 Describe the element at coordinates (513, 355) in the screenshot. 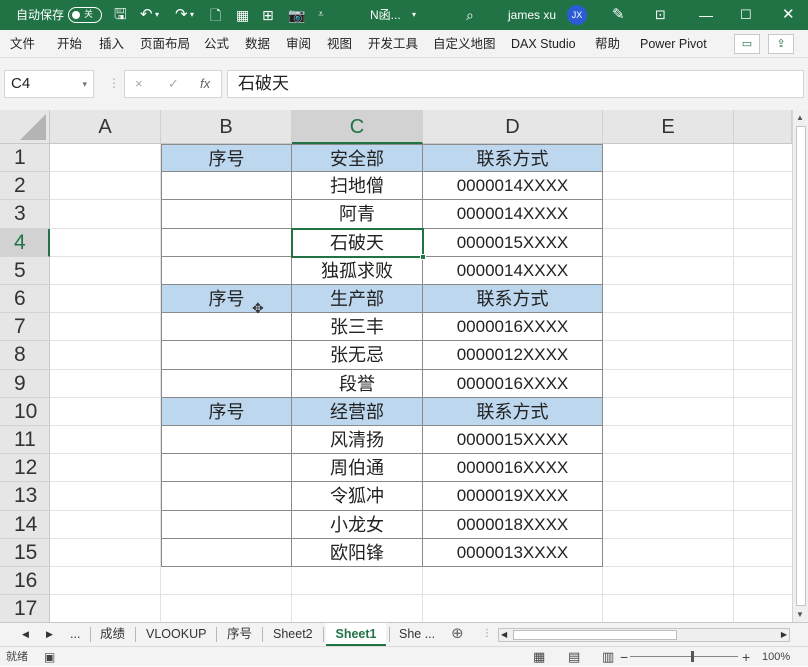

I see `table-cell: 0000012XXXX` at that location.